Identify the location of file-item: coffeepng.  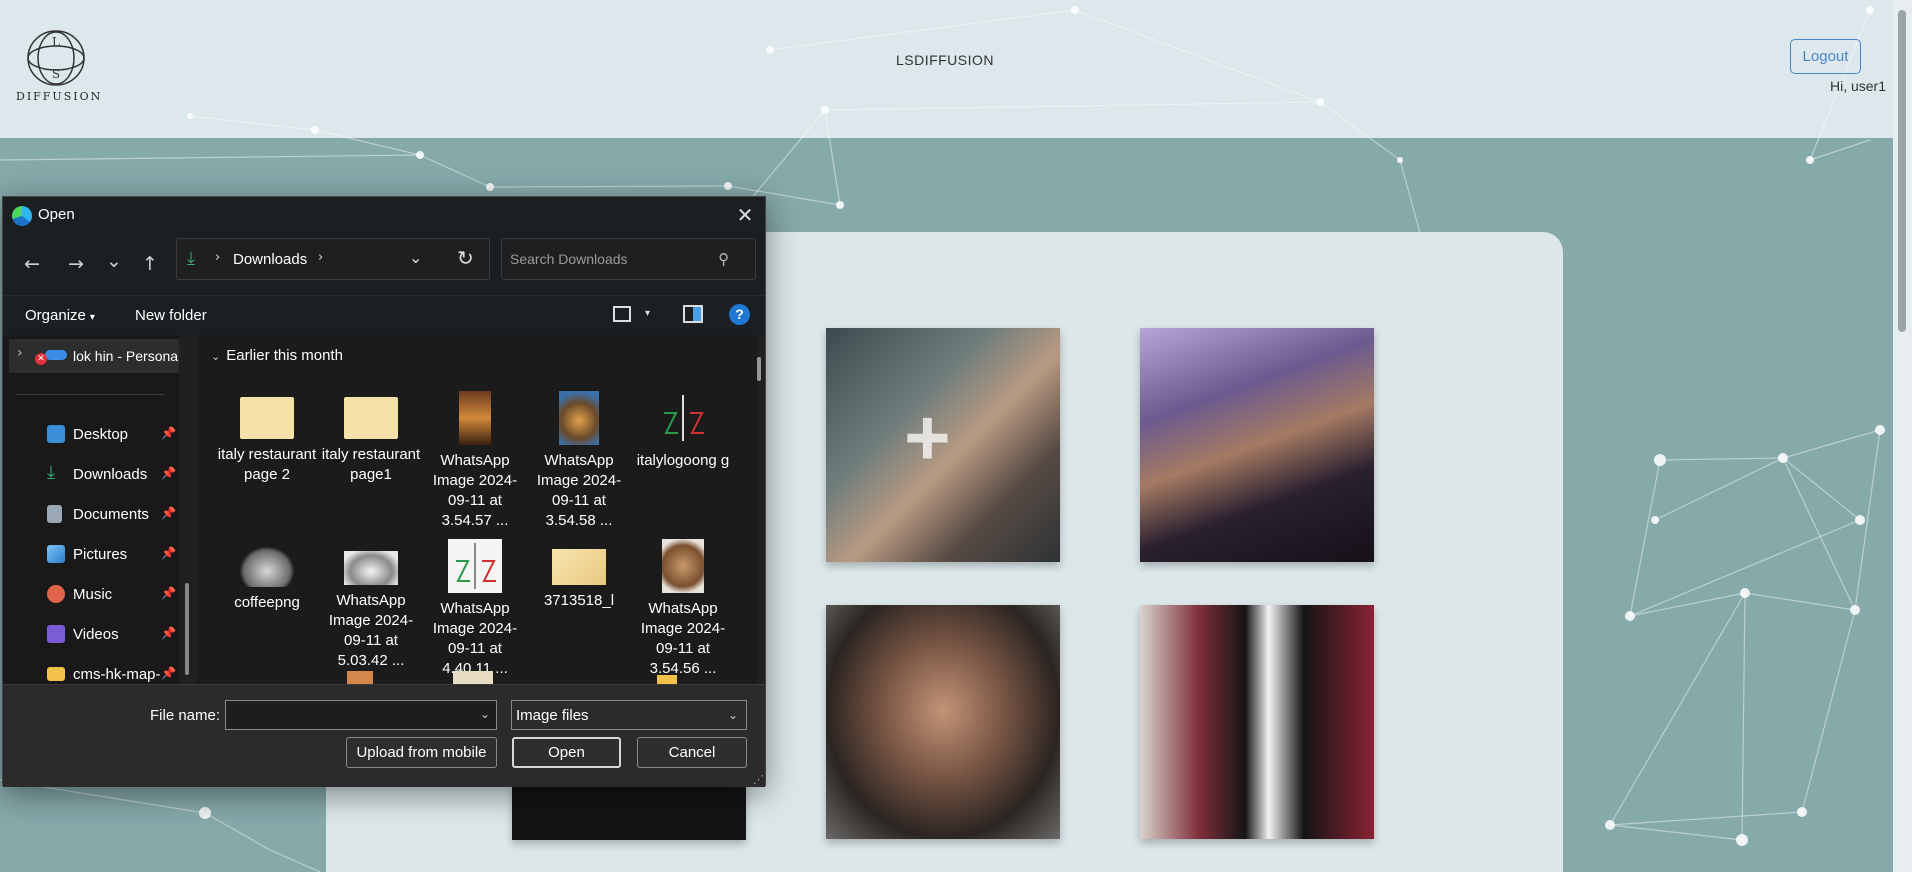
(267, 576).